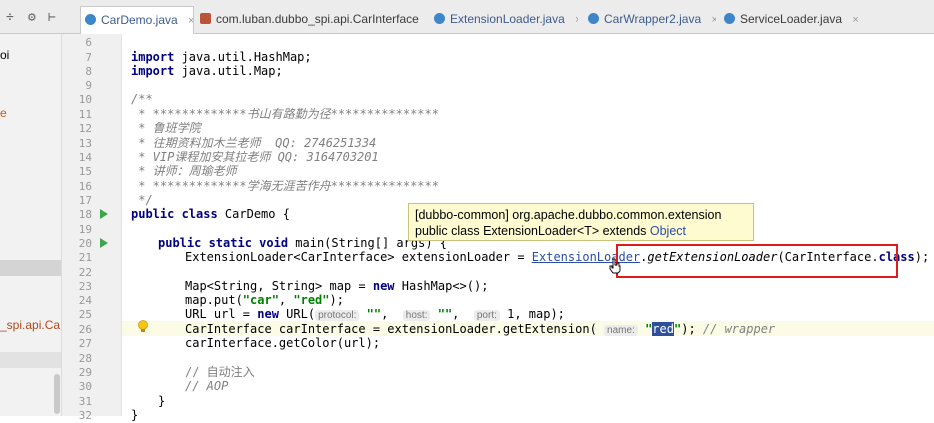 The width and height of the screenshot is (934, 423). I want to click on line-number: 20, so click(85, 243).